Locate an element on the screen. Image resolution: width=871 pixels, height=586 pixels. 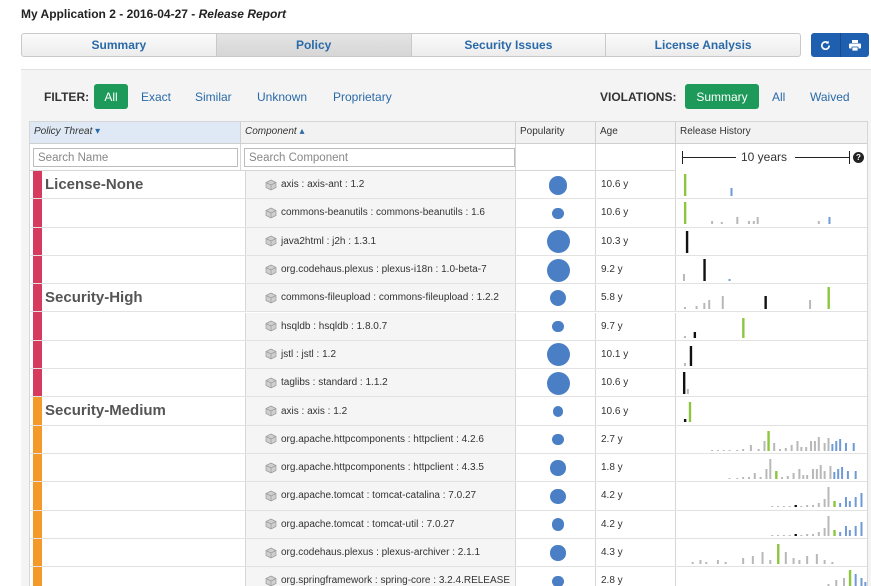
column-header-component: Component ▴ is located at coordinates (378, 133).